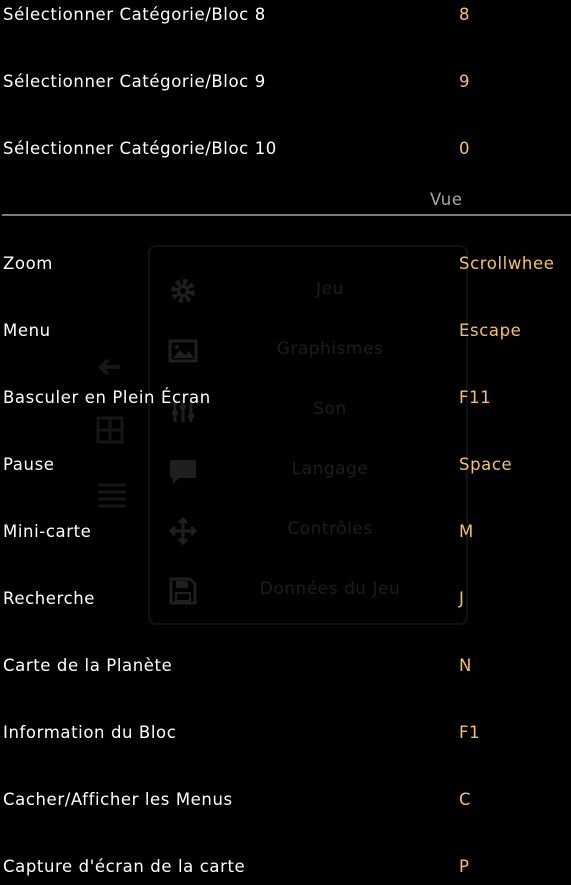  Describe the element at coordinates (285, 334) in the screenshot. I see `keybind-row: Menu Escape` at that location.